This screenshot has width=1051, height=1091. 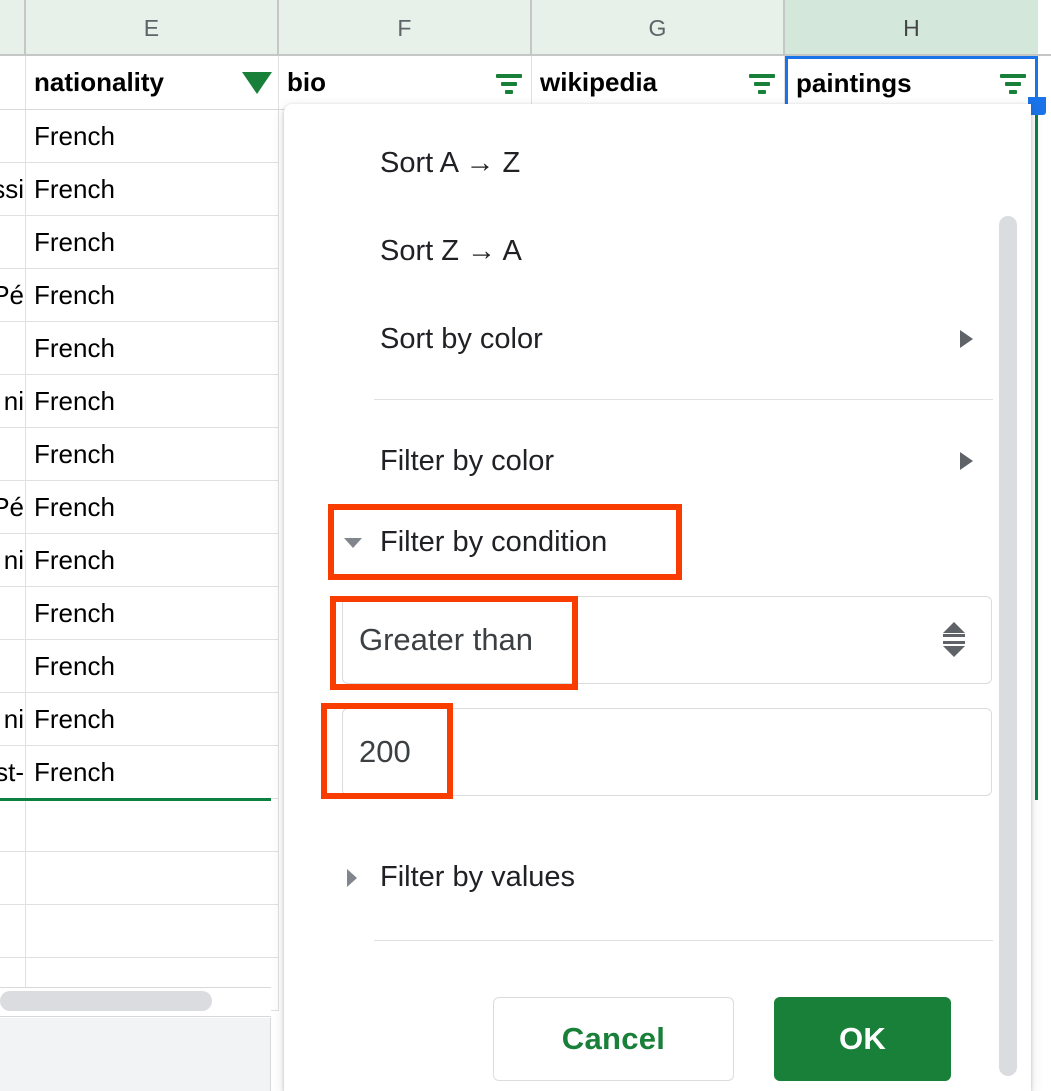 What do you see at coordinates (99, 82) in the screenshot?
I see `header-label-nationality: nationality` at bounding box center [99, 82].